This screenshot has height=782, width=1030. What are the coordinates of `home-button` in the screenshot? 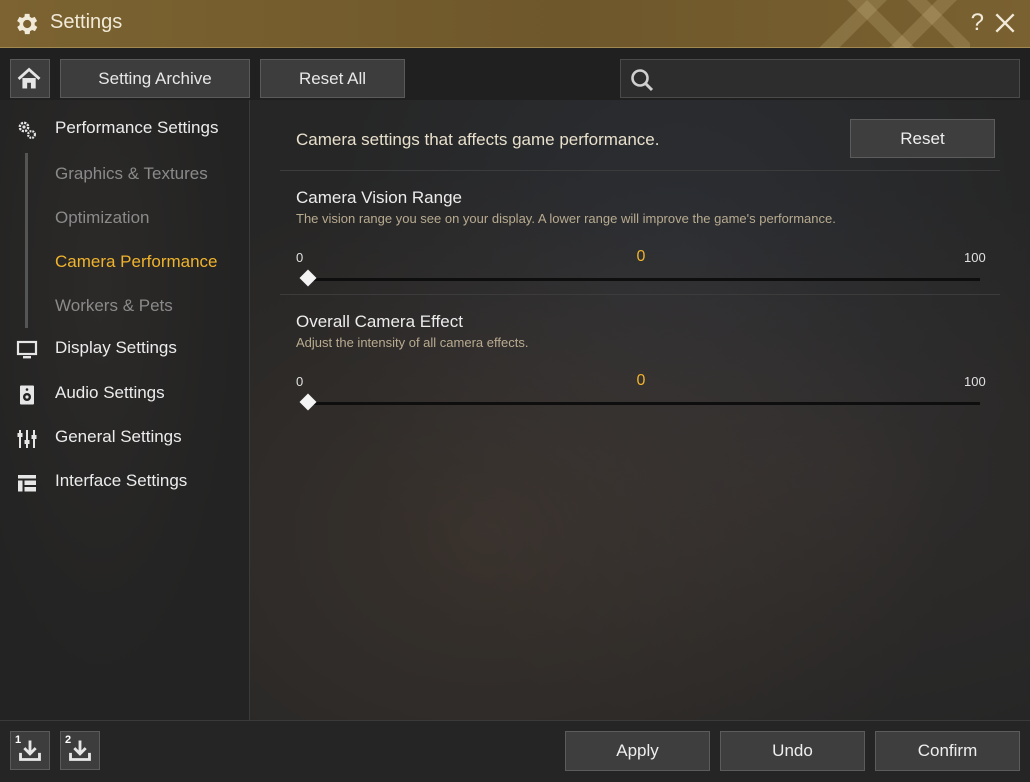 It's located at (30, 78).